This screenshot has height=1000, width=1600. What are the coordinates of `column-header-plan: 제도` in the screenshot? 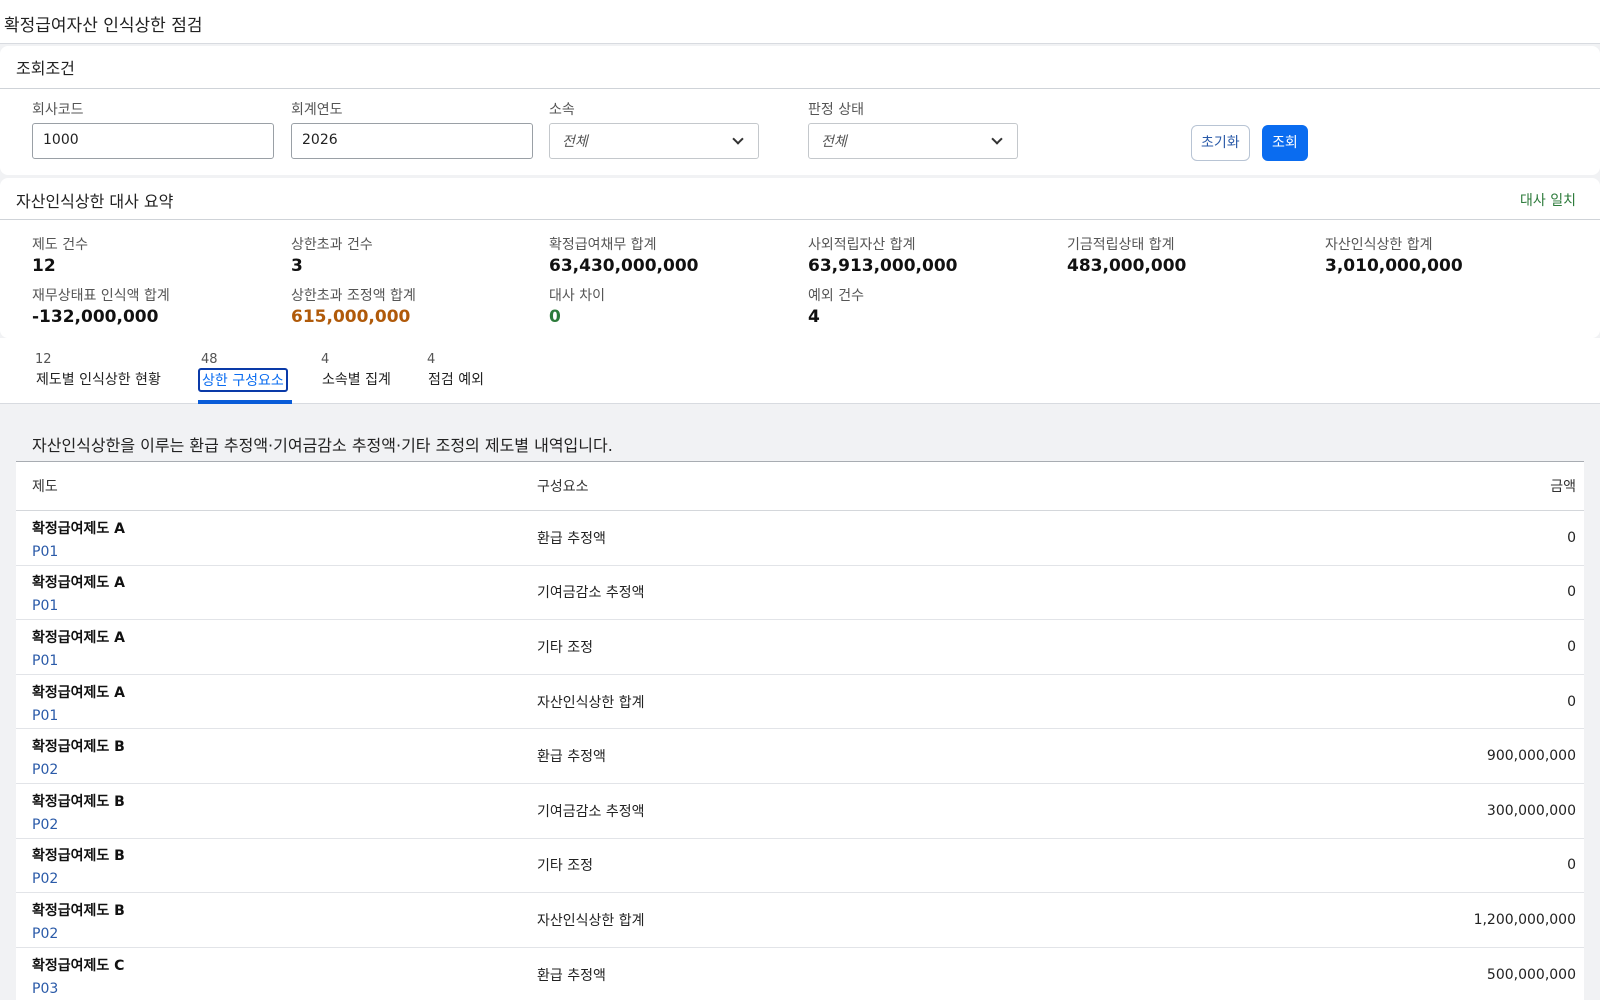 It's located at (273, 486).